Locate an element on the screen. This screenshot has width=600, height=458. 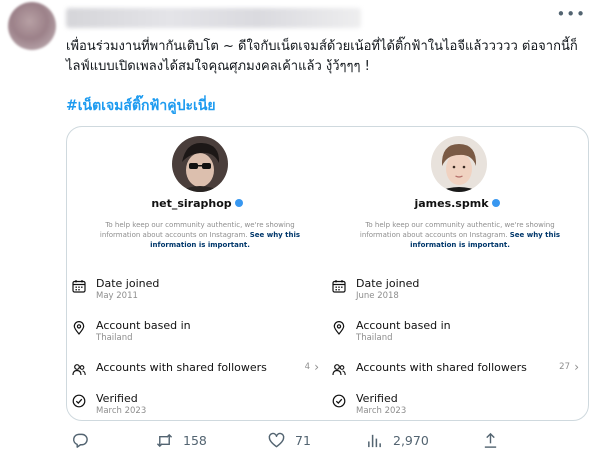
hashtag-link: #เน็ตเจมส์ติ๊กฟ้าคู่ปะเนี่ย is located at coordinates (141, 106).